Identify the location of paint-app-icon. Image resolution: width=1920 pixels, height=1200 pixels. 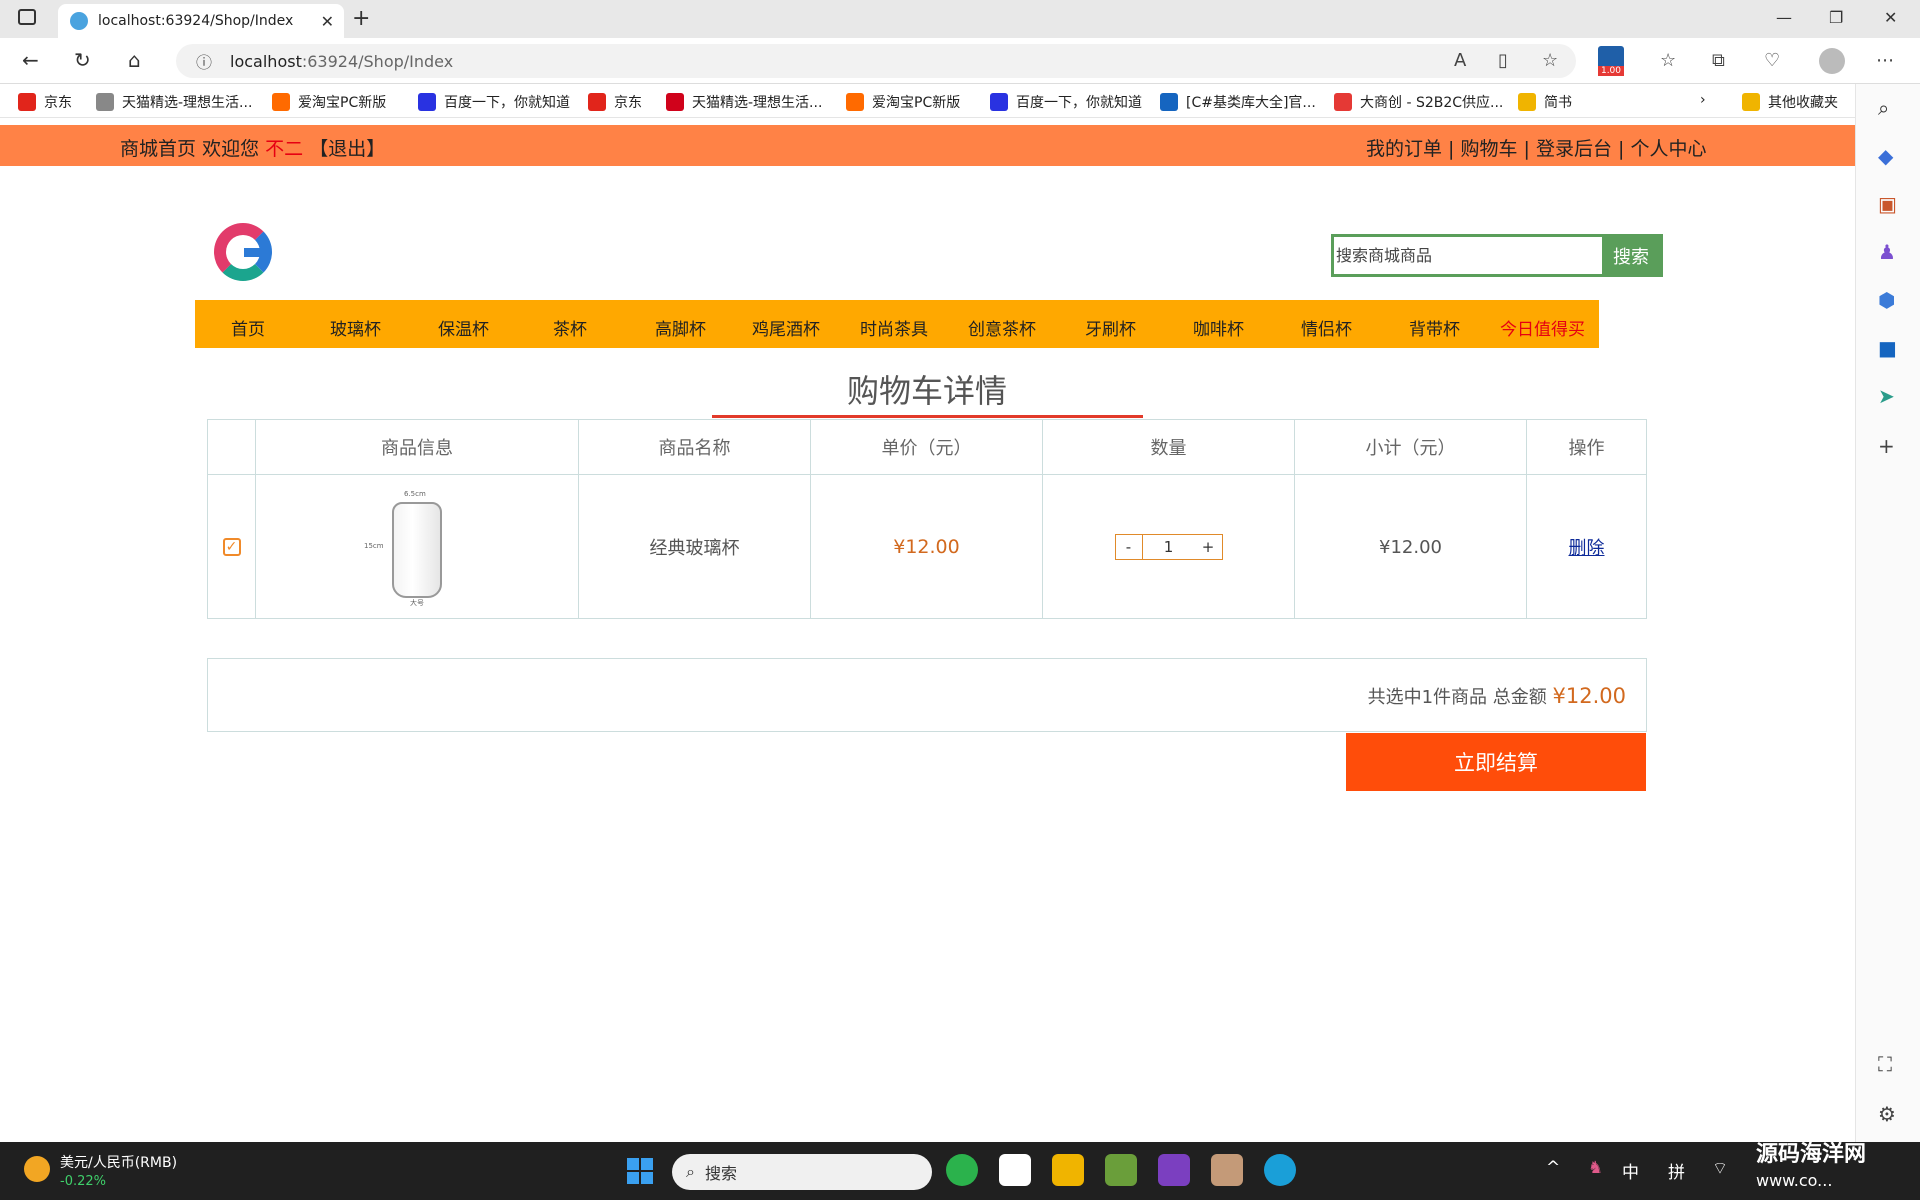
(1121, 1170).